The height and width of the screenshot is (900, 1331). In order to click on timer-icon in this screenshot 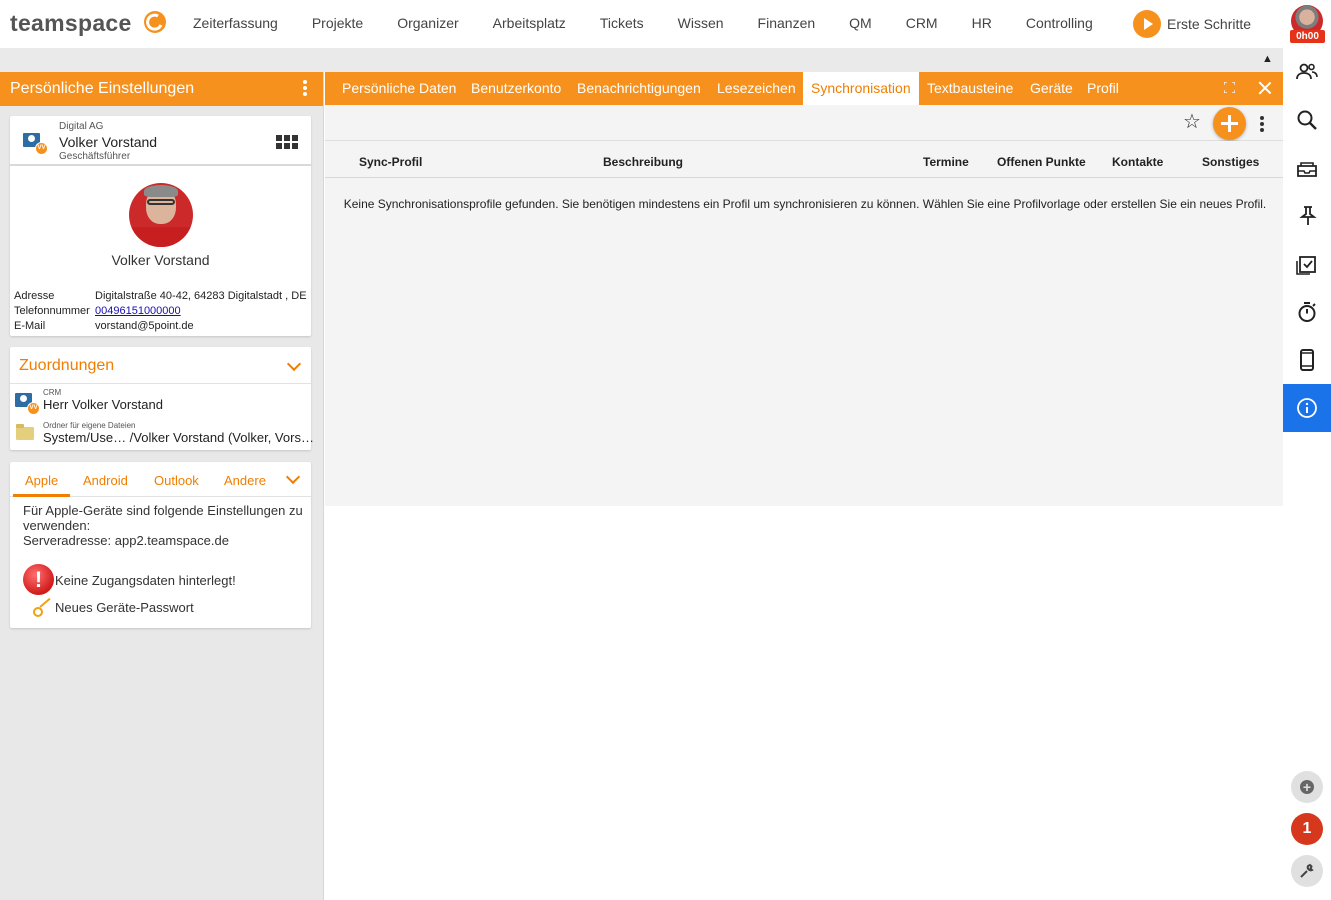, I will do `click(1307, 312)`.